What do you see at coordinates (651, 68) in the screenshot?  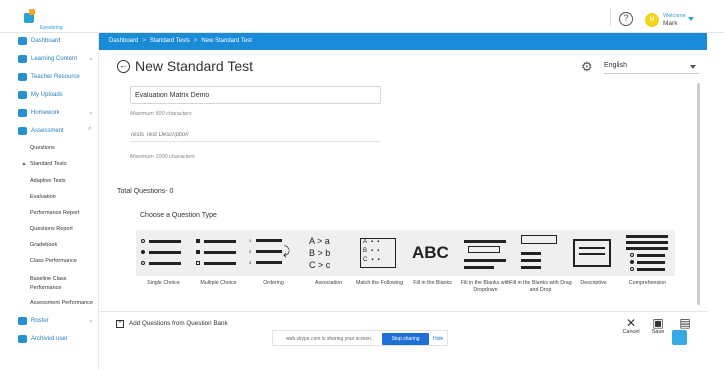 I see `language-select: English` at bounding box center [651, 68].